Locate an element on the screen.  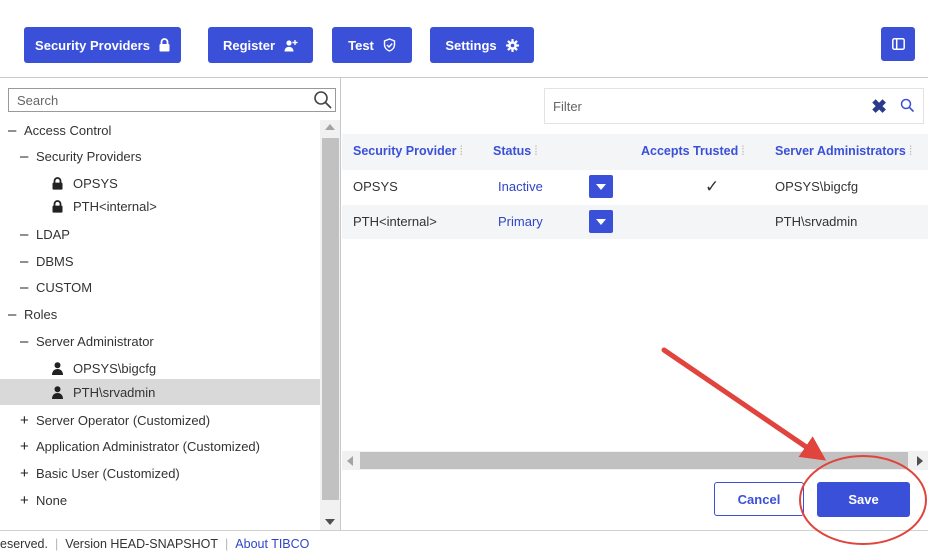
tree-node-basic-user: + Basic User (Customized) is located at coordinates (100, 473).